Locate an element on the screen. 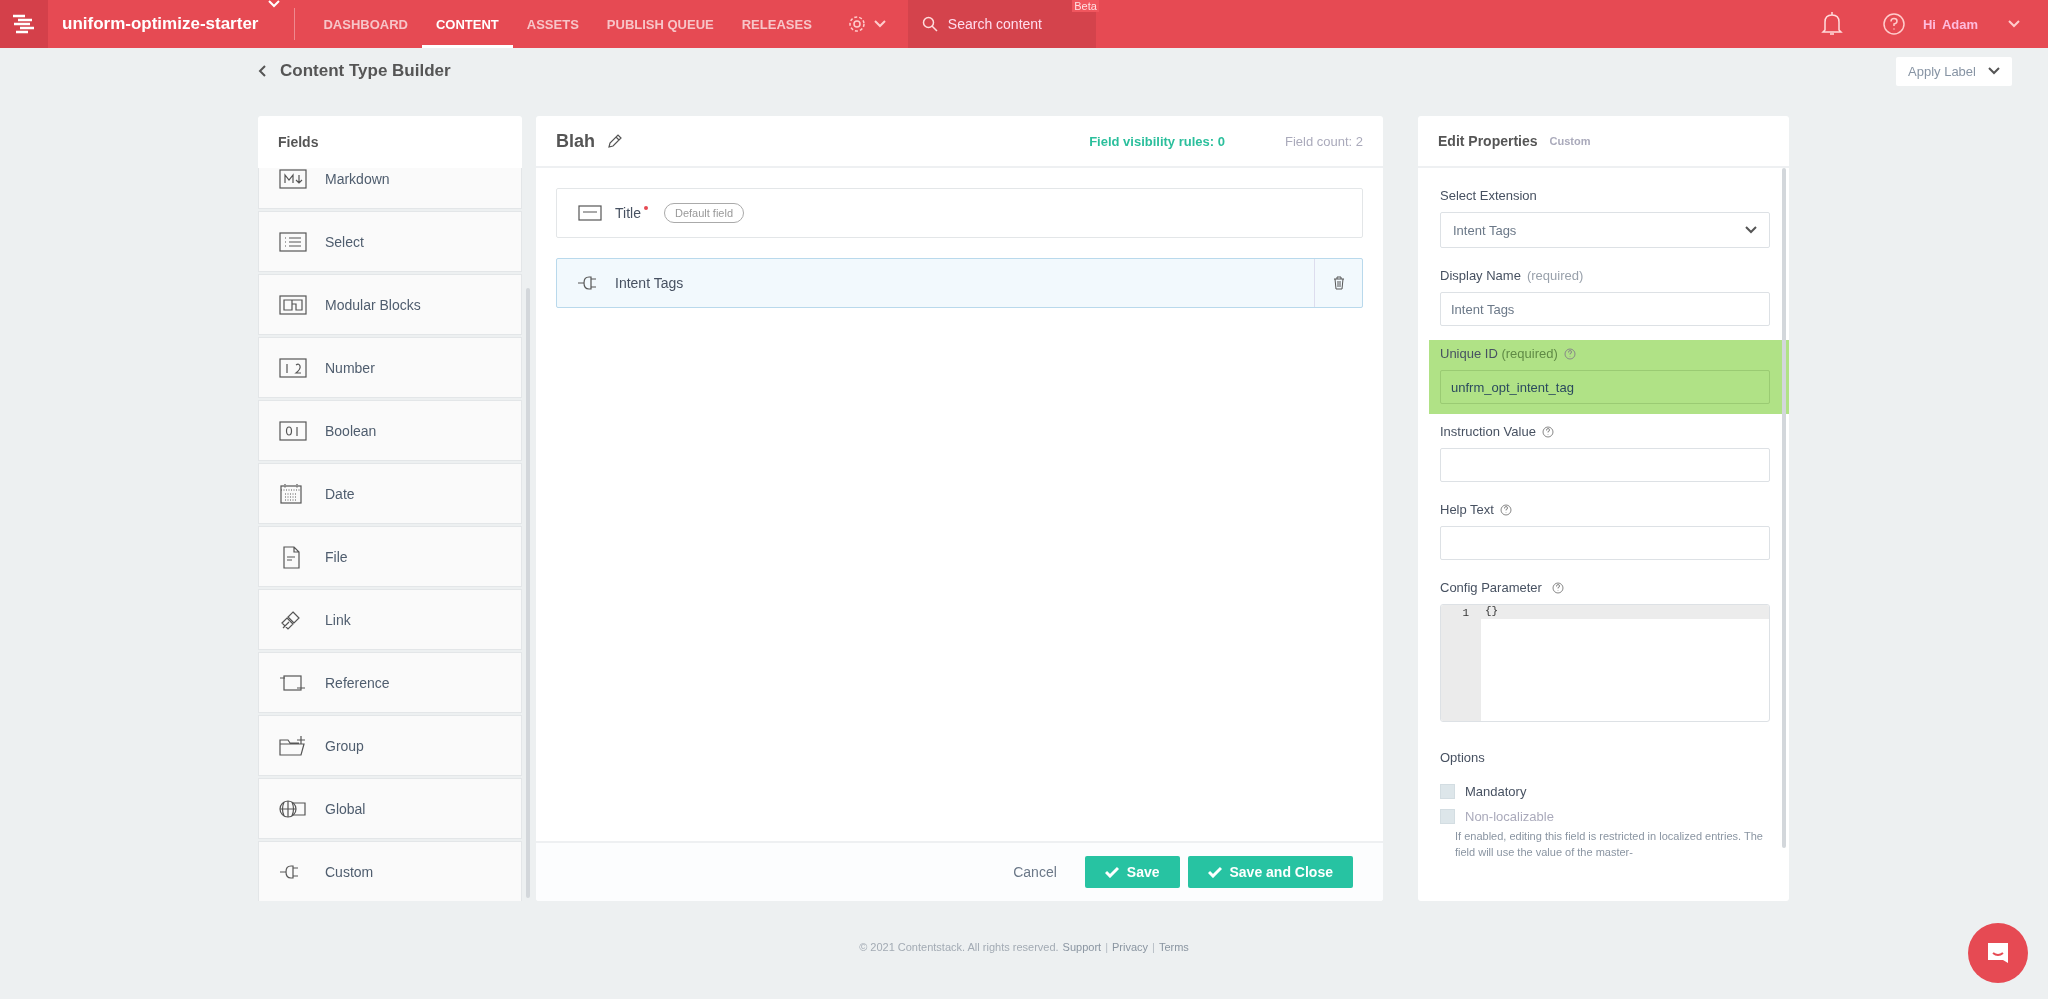 The height and width of the screenshot is (999, 2048). stack-switcher: uniform-optimize-starter is located at coordinates (158, 24).